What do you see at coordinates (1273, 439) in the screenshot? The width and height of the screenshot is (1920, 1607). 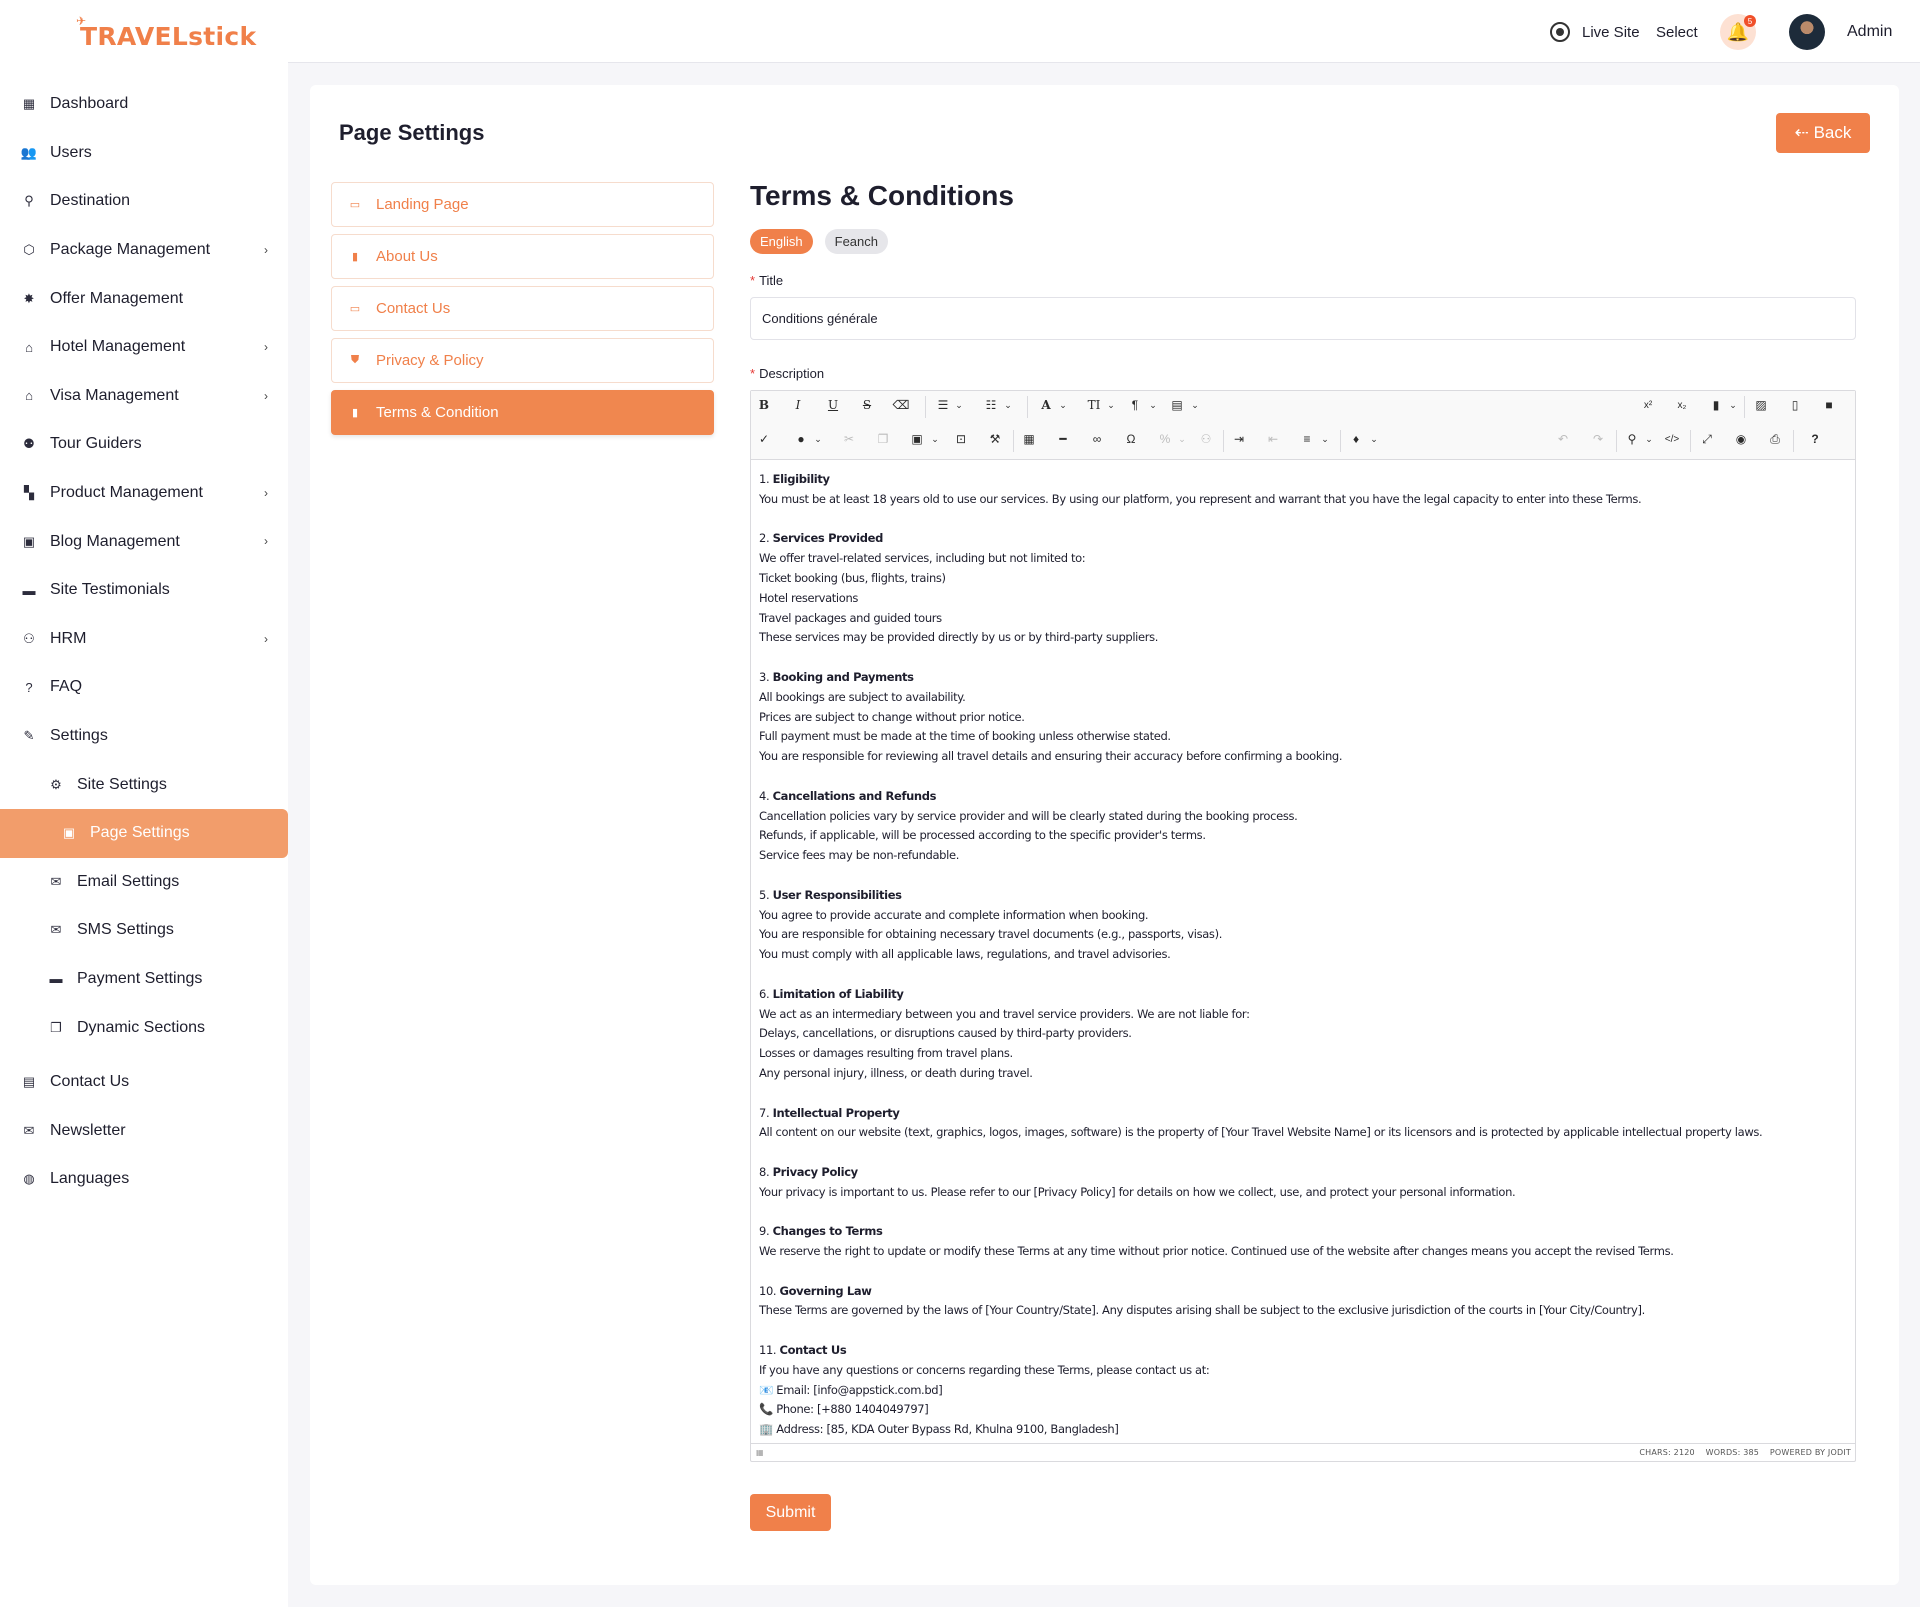 I see `outdent-icon: ⇤` at bounding box center [1273, 439].